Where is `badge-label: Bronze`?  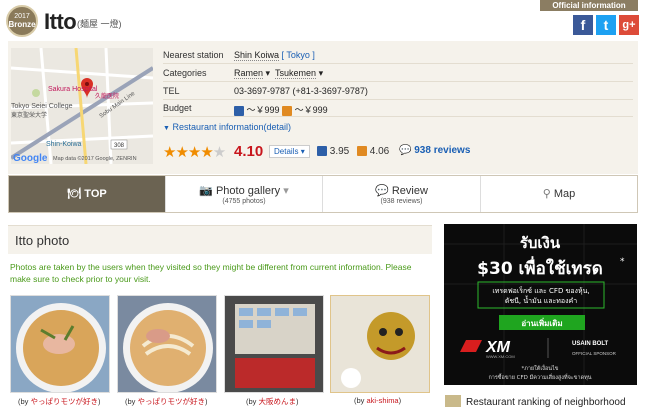
badge-label: Bronze is located at coordinates (22, 24).